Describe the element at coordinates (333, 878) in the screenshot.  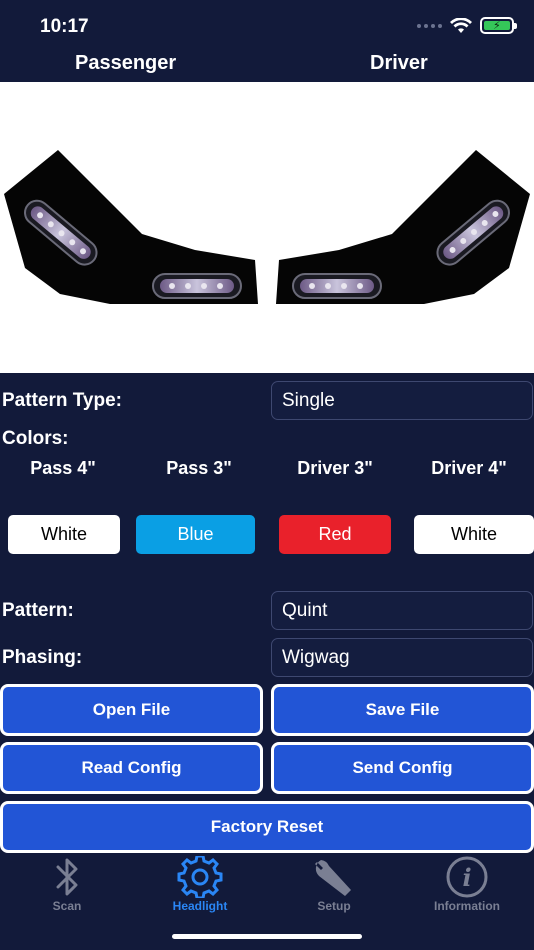
I see `wrench-icon` at that location.